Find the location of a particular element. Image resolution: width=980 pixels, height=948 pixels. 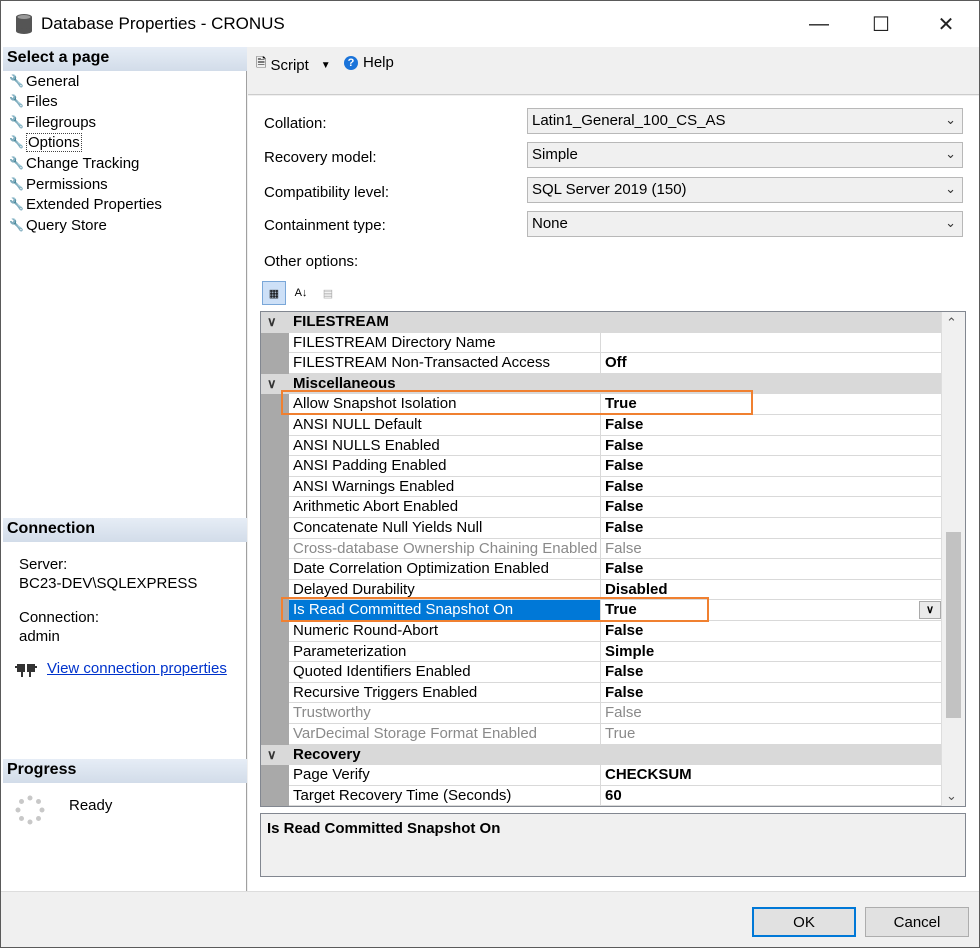

nav-item-options: 🔧 Options is located at coordinates (45, 143).